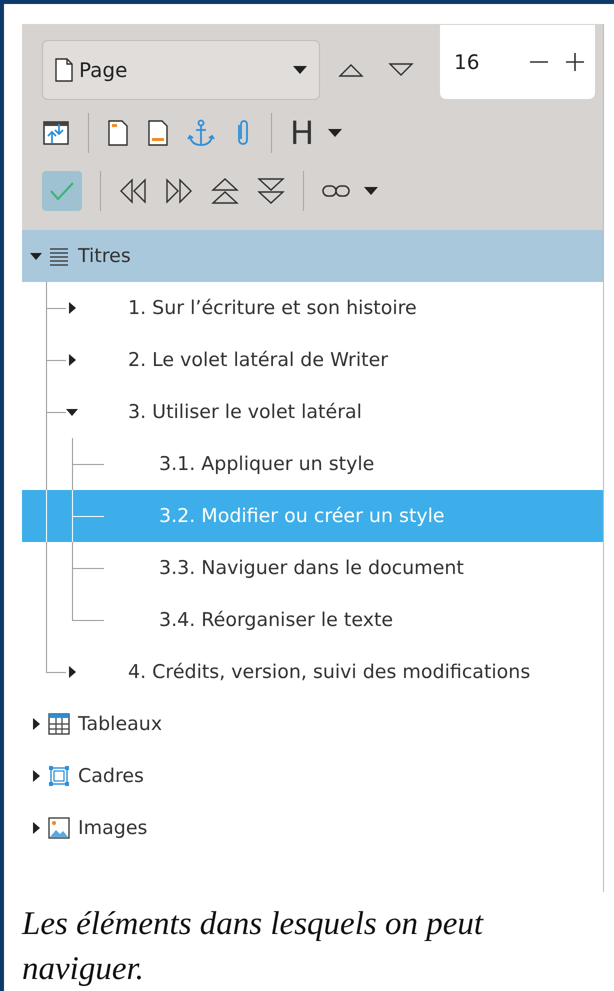  What do you see at coordinates (272, 308) in the screenshot?
I see `tree-item-label: 1. Sur l’écriture et son histoire` at bounding box center [272, 308].